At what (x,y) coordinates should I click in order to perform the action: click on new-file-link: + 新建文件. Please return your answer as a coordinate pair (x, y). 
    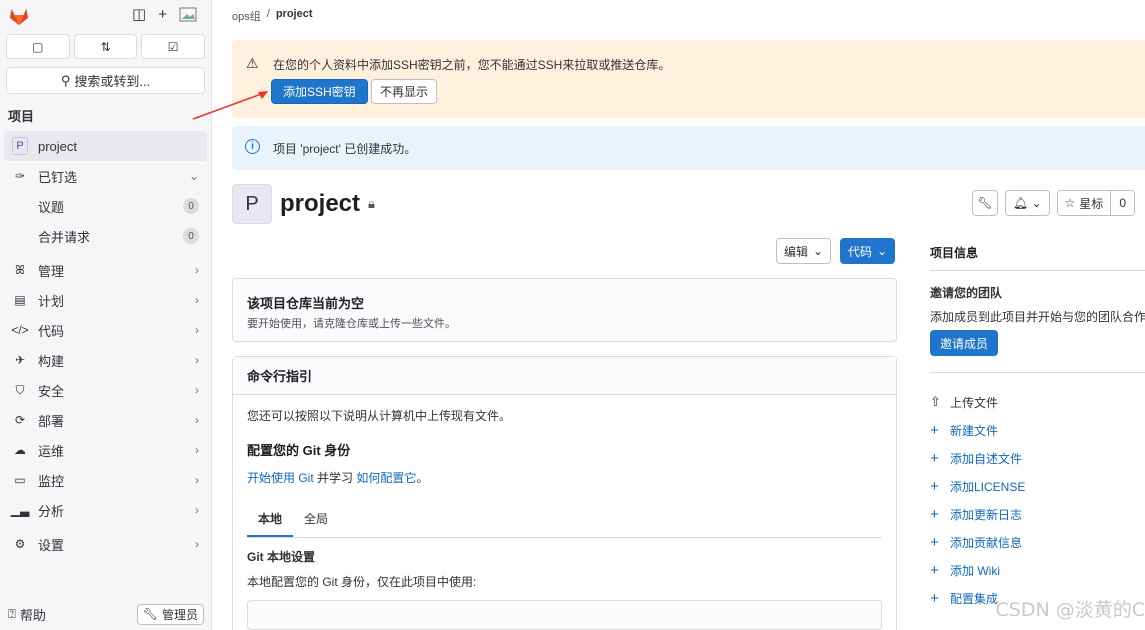
    Looking at the image, I should click on (977, 430).